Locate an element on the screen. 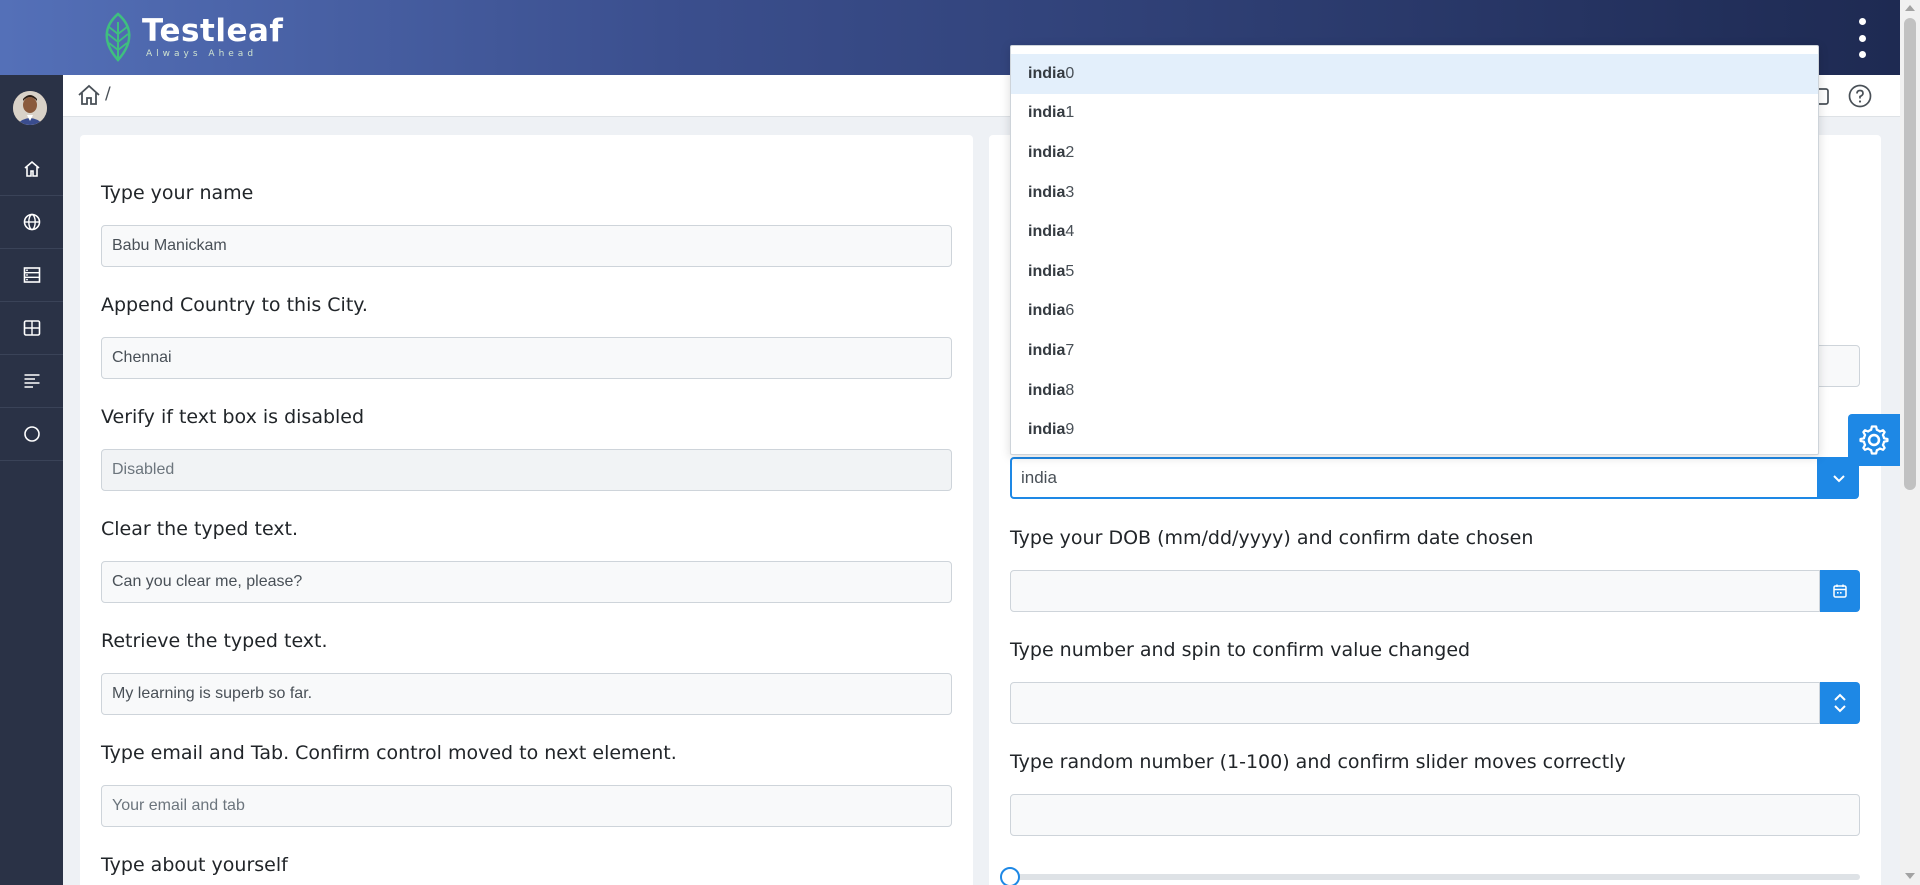 This screenshot has height=885, width=1920. server-icon is located at coordinates (31, 275).